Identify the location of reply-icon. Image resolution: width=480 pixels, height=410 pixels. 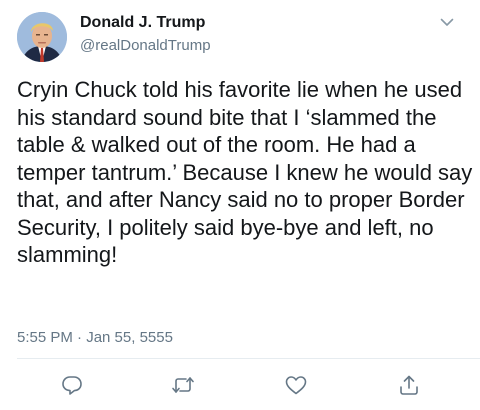
(72, 385).